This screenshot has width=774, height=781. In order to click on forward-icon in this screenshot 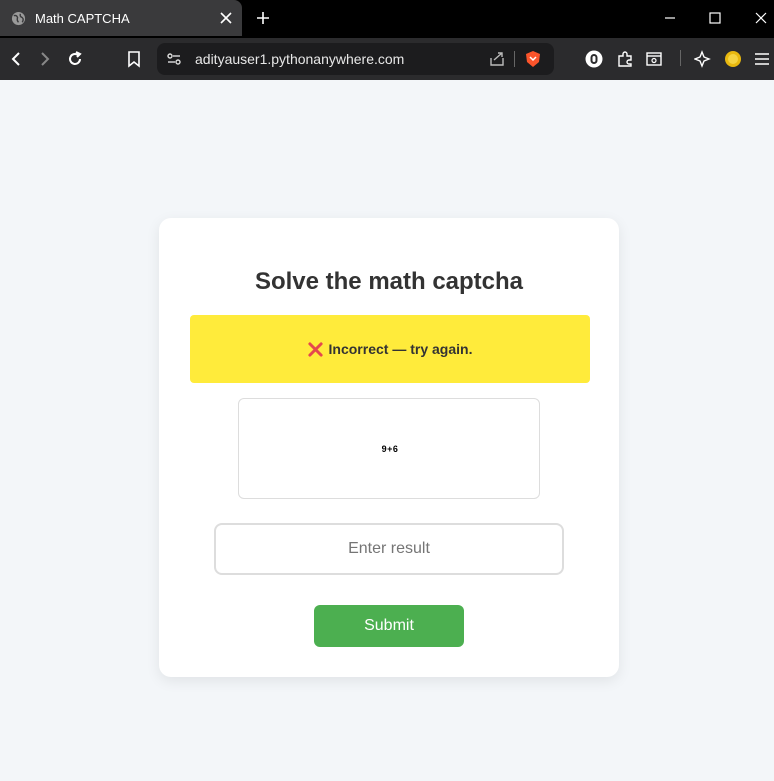, I will do `click(45, 59)`.